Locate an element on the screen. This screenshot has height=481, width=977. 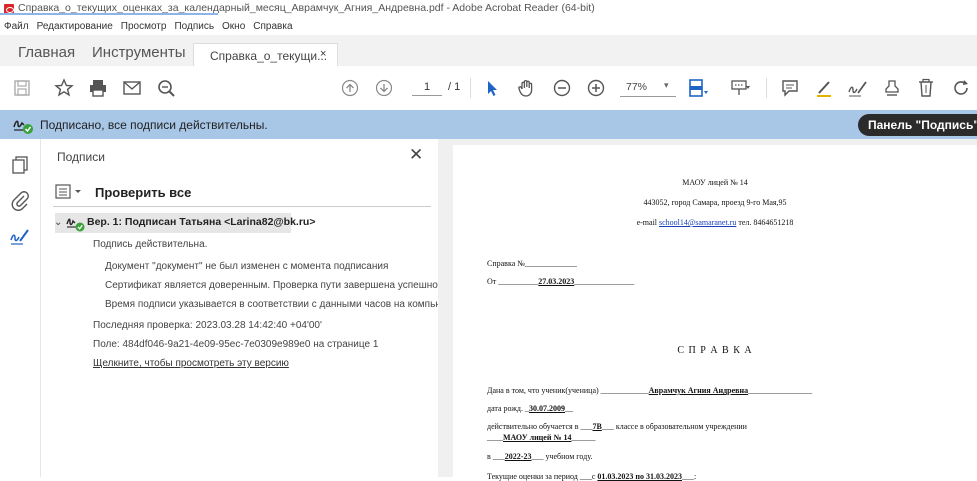
page-number-input is located at coordinates (427, 87).